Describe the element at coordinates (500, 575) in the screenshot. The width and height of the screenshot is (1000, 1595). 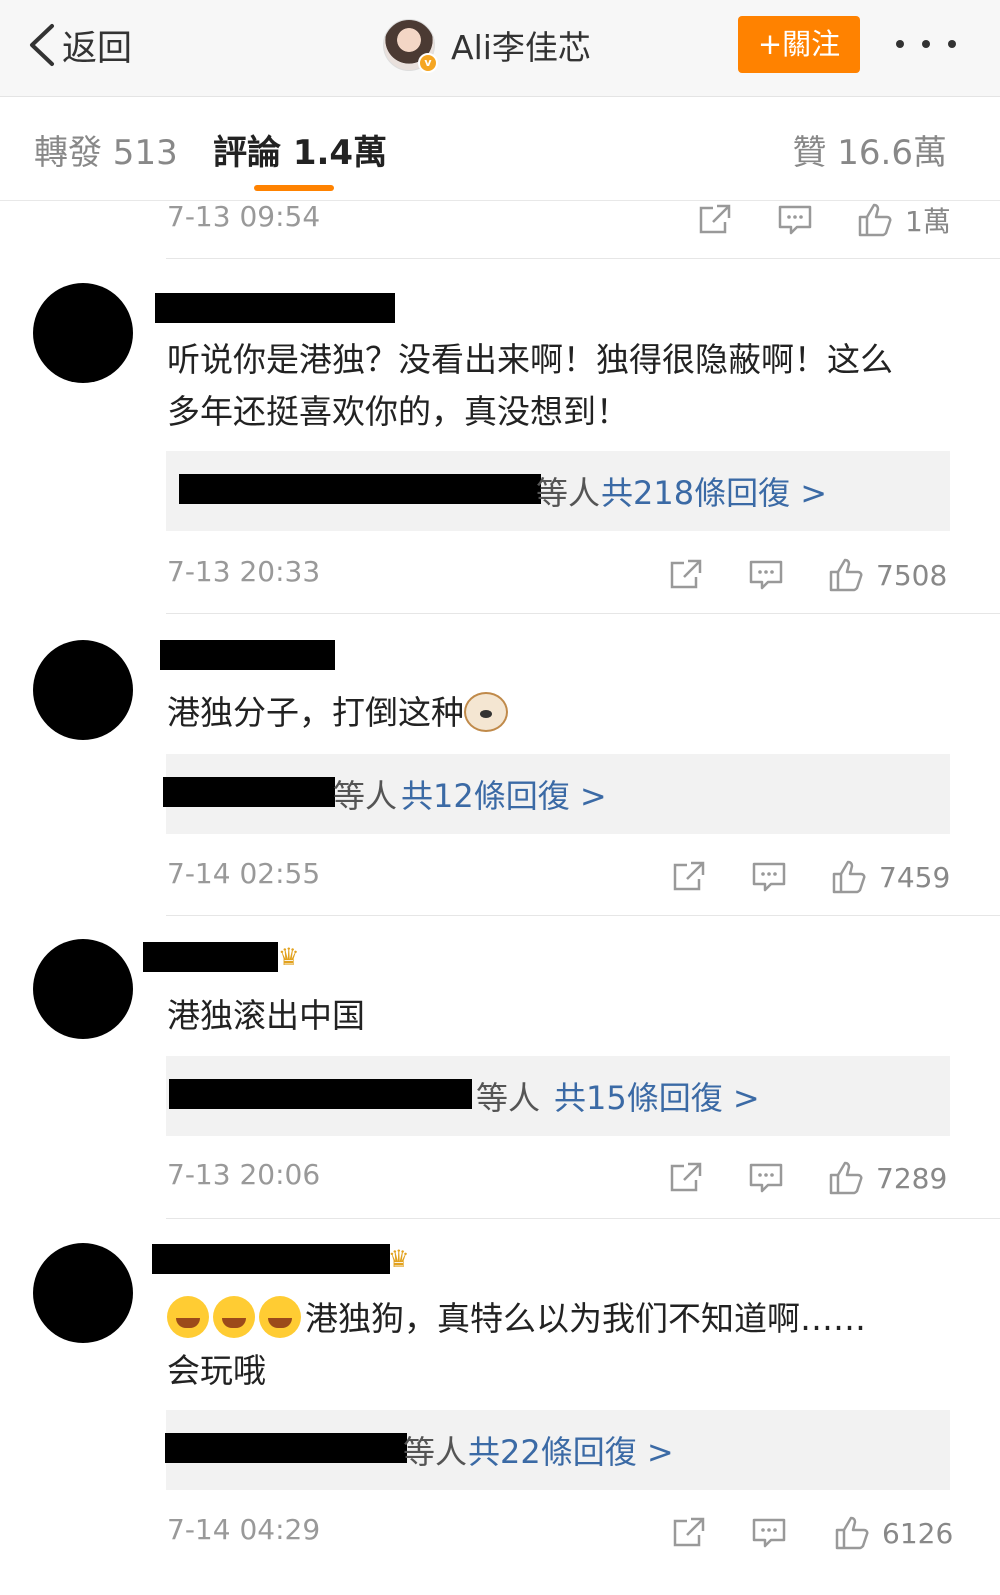
I see `comment-meta-row: 7-13 20:33 7508` at that location.